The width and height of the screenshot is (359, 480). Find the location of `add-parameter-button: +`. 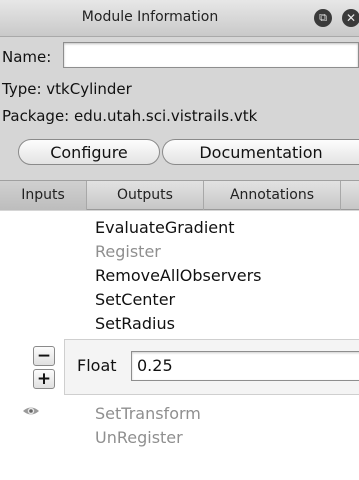

add-parameter-button: + is located at coordinates (44, 379).